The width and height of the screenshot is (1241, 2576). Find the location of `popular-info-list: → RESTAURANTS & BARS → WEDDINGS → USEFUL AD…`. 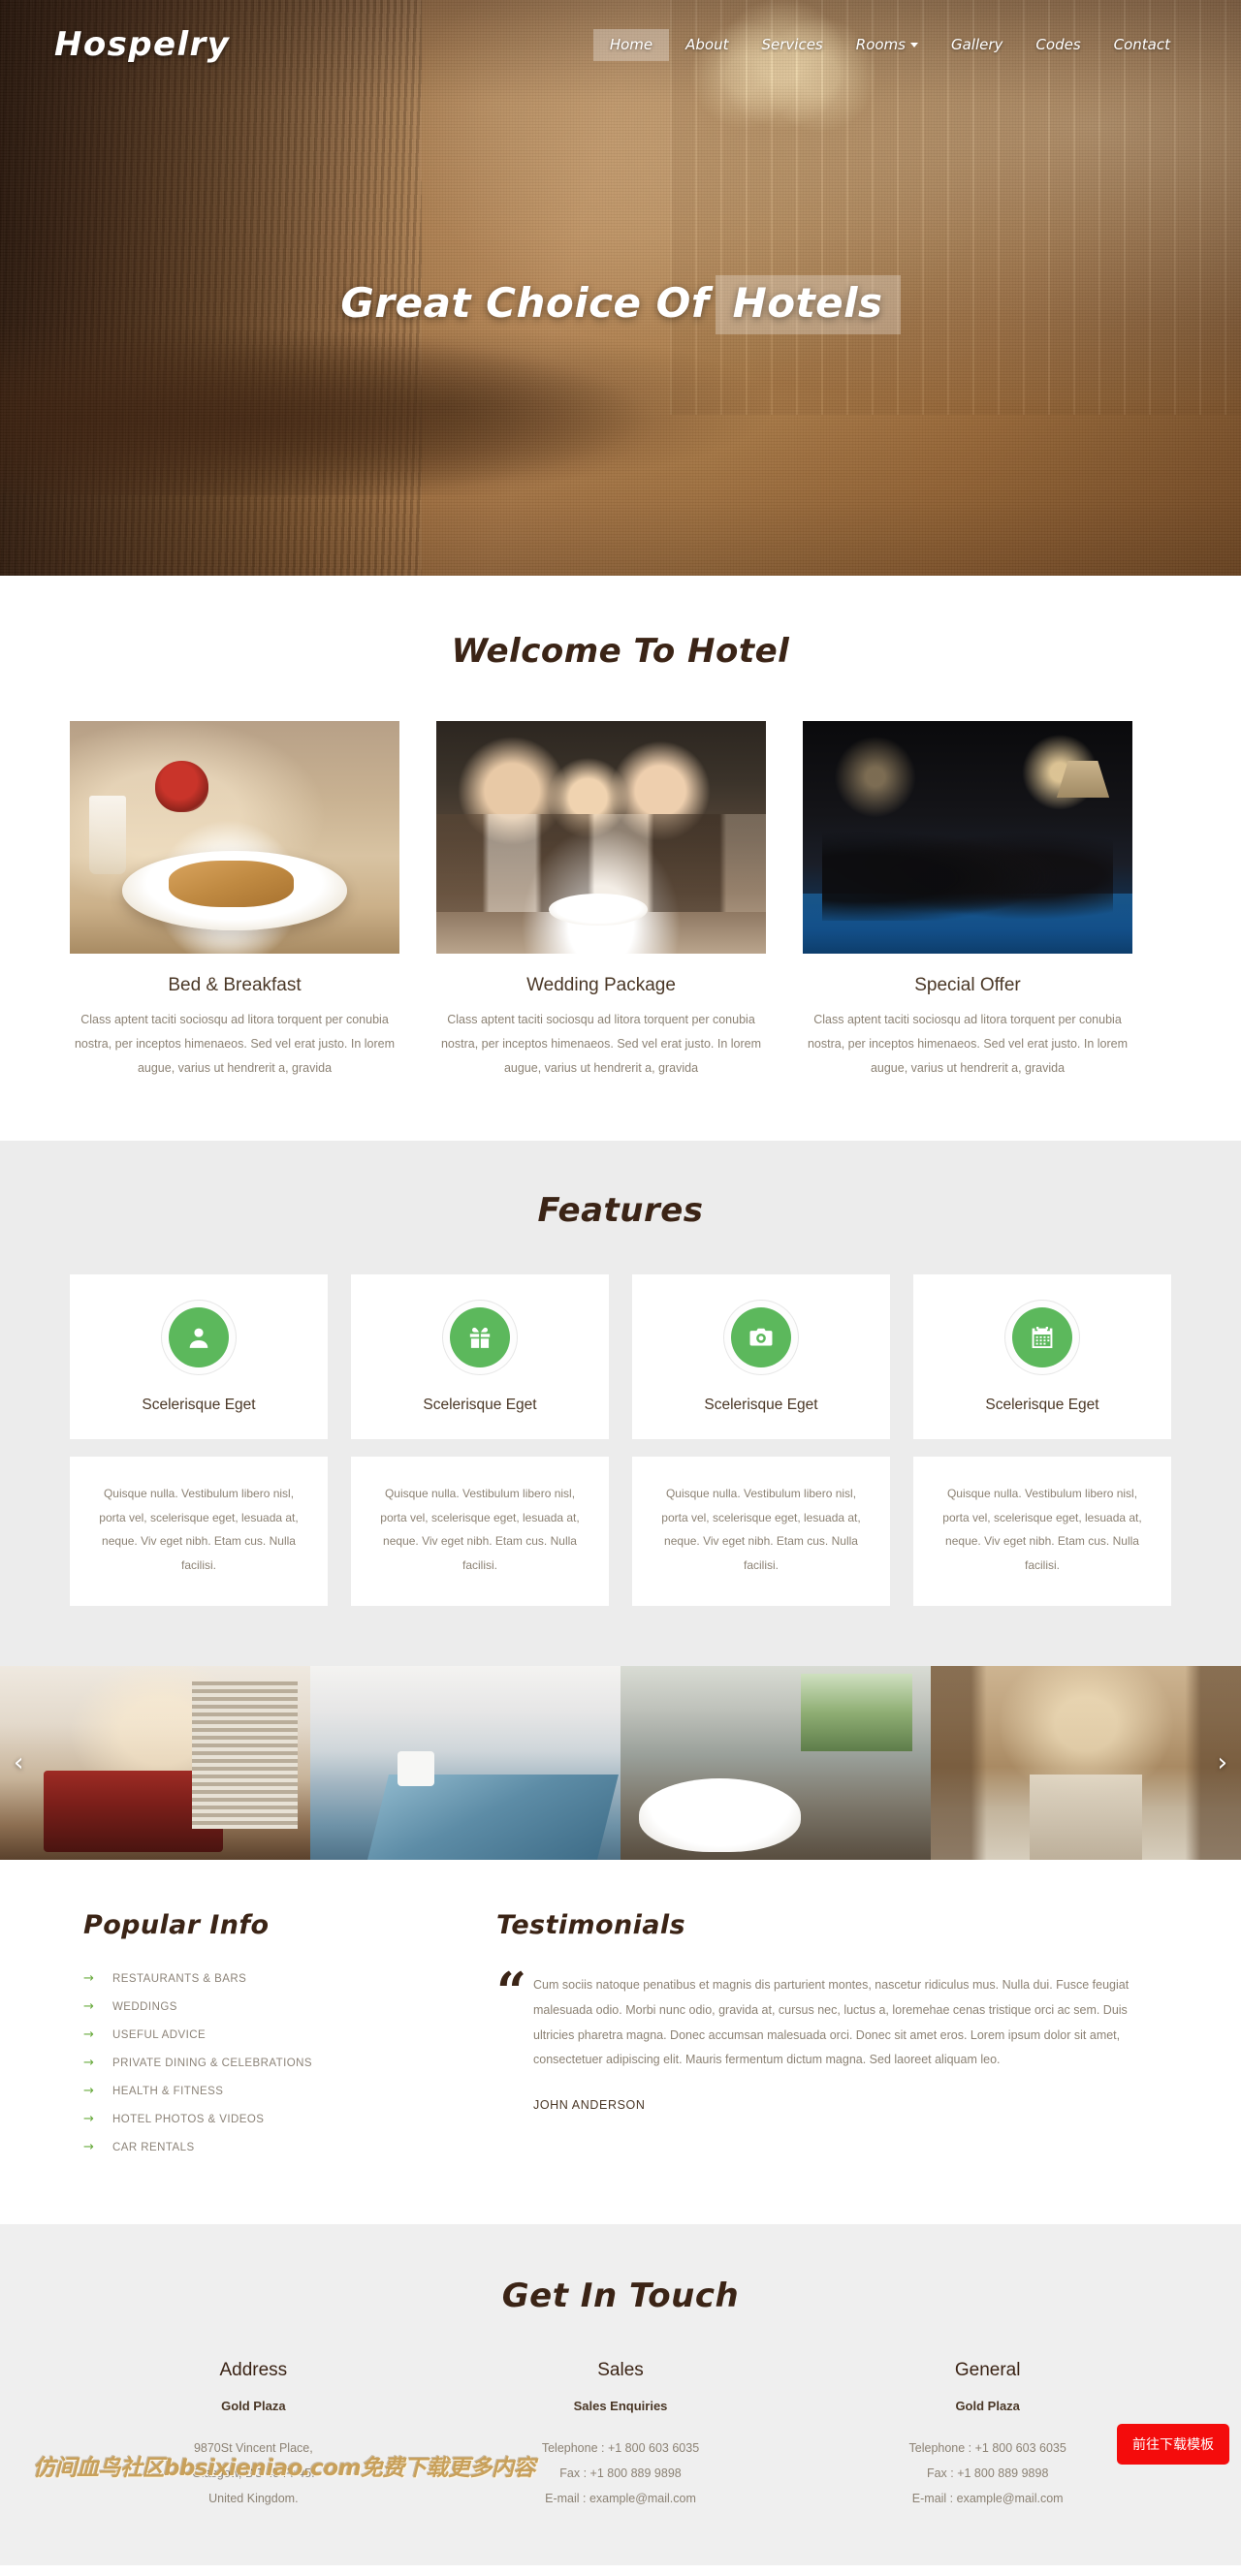

popular-info-list: → RESTAURANTS & BARS → WEDDINGS → USEFUL AD… is located at coordinates (289, 2062).